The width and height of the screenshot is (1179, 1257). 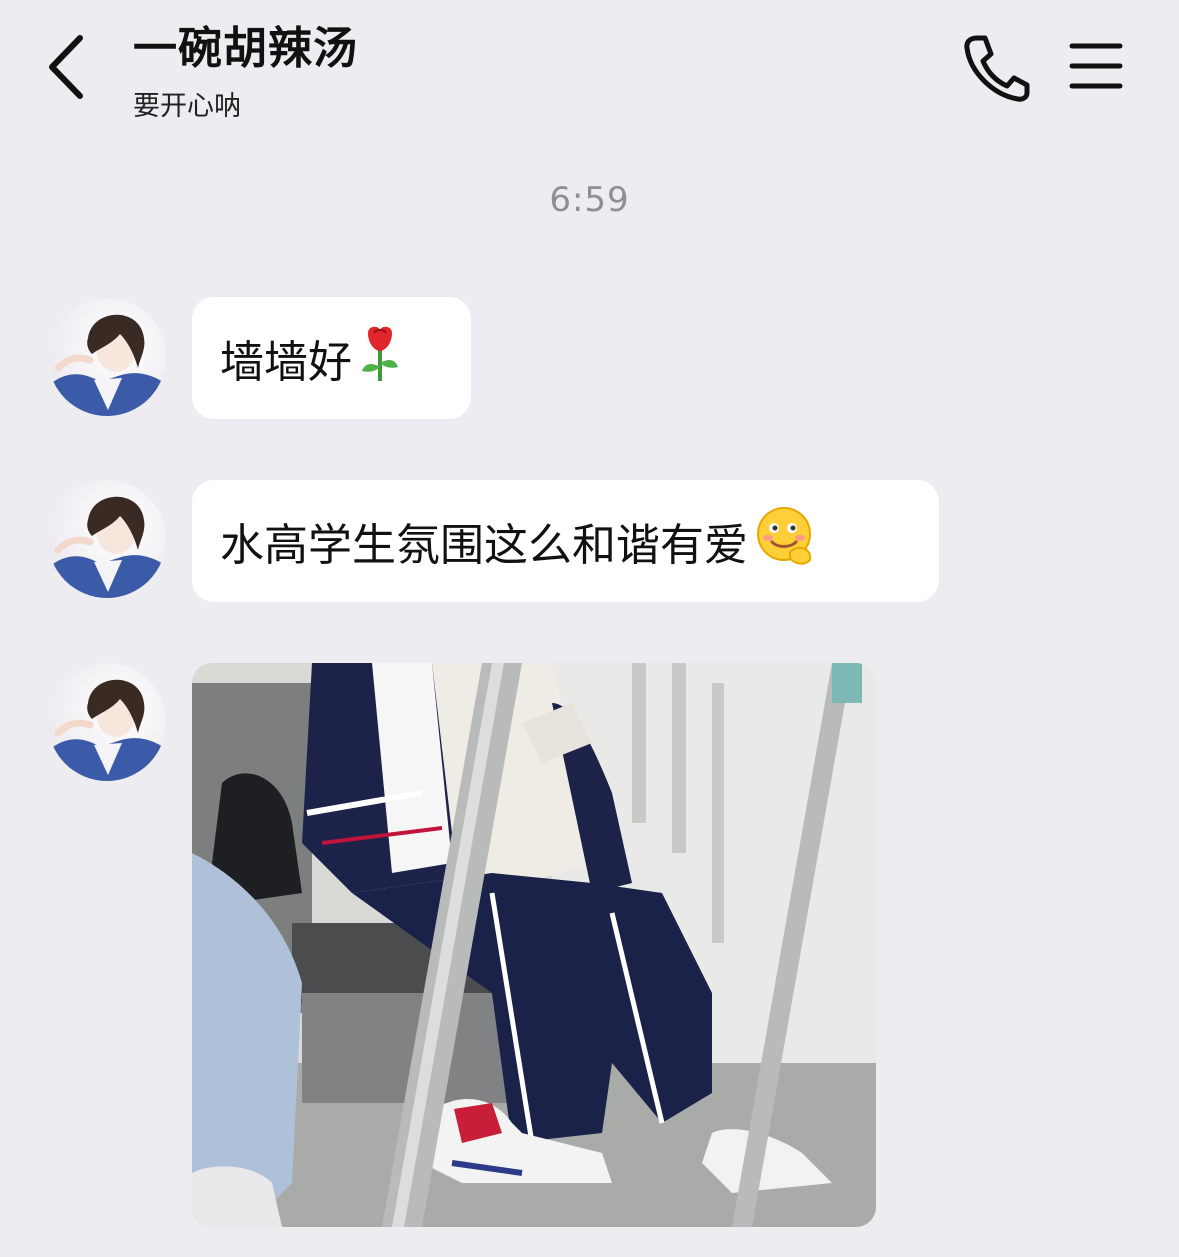 I want to click on call-button, so click(x=994, y=67).